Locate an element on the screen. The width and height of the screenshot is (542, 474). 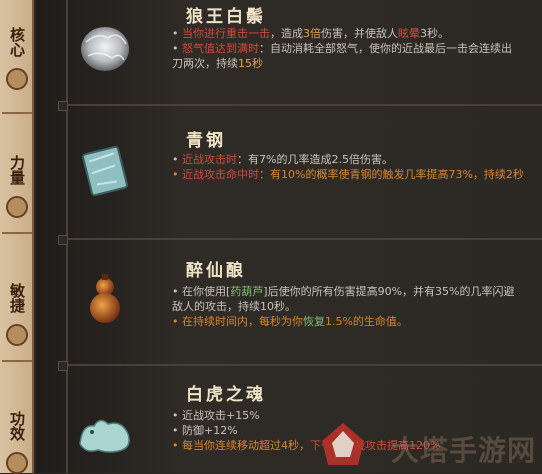
desc-fragment: 眩晕 is located at coordinates (409, 33).